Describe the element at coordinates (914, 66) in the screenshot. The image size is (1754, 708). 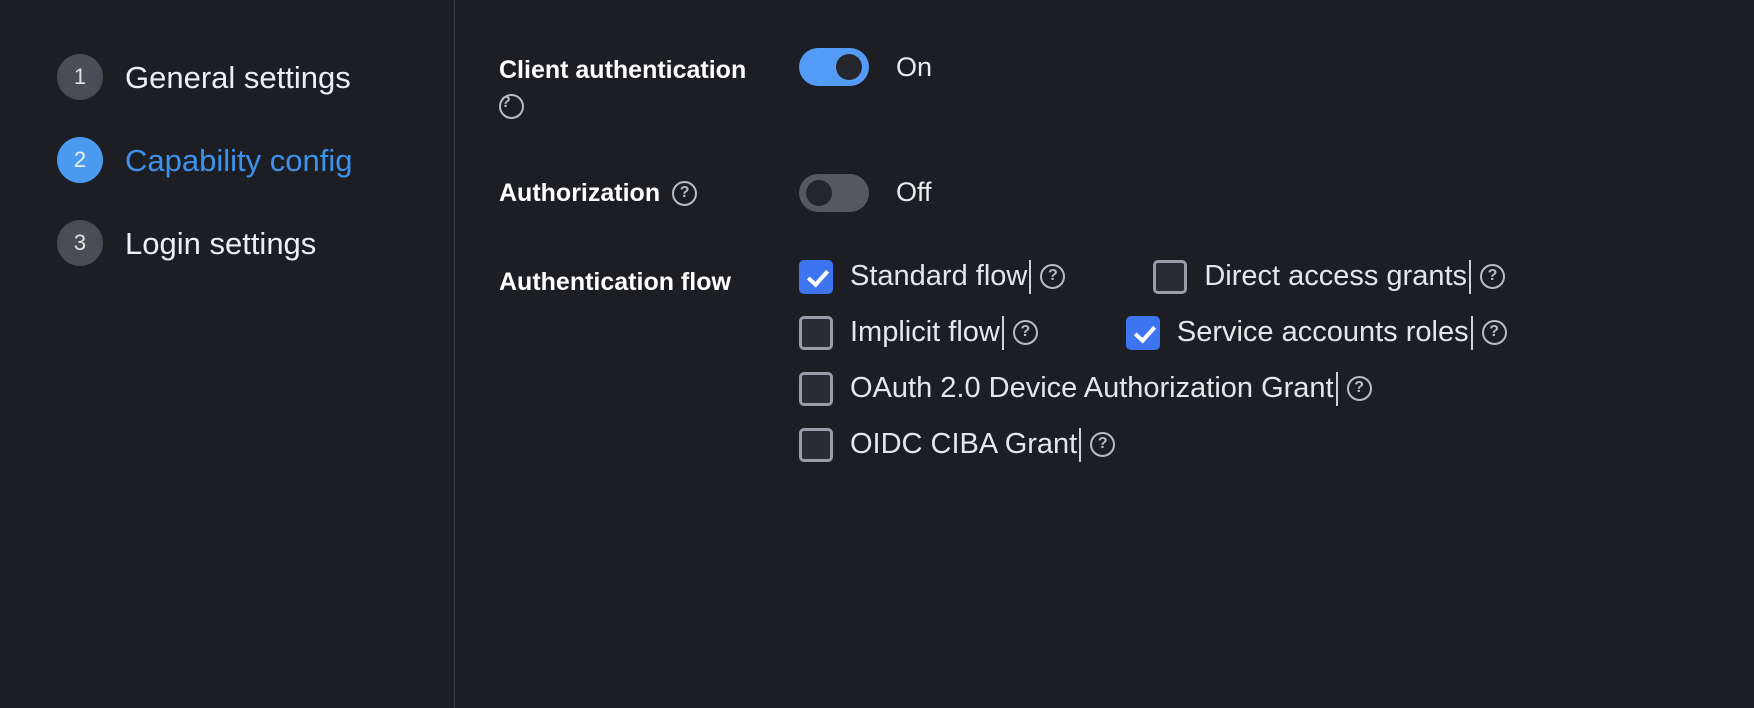
I see `client-authentication-state: On` at that location.